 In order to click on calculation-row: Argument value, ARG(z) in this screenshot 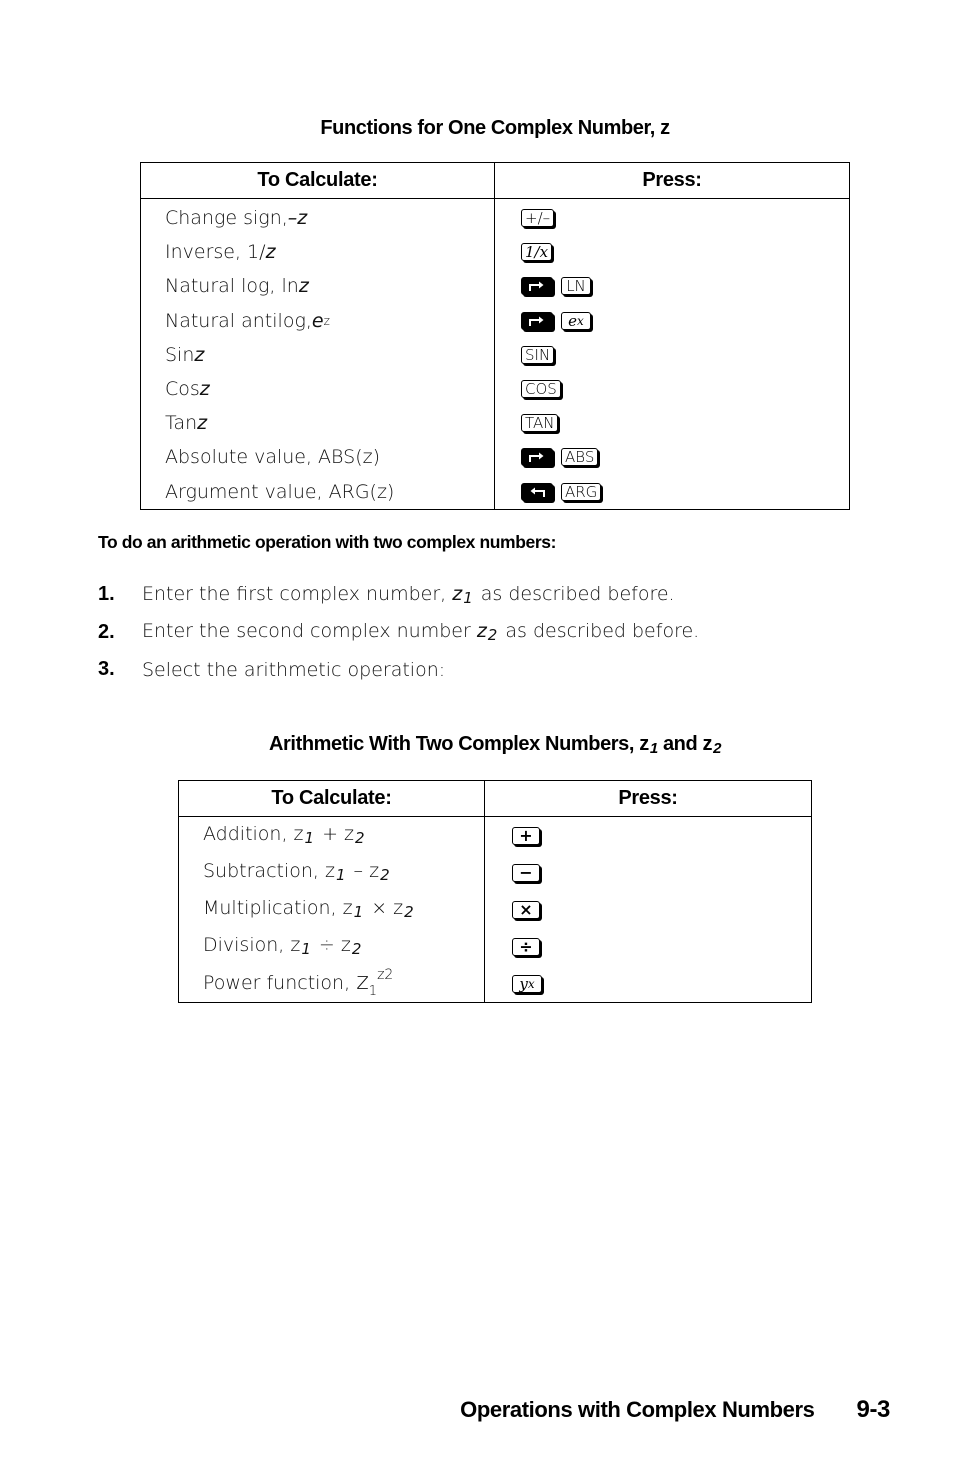, I will do `click(317, 492)`.